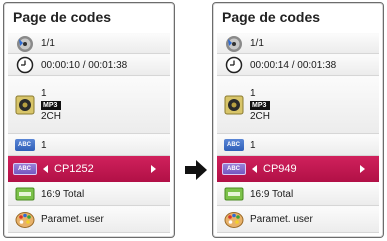 The width and height of the screenshot is (387, 241). What do you see at coordinates (280, 169) in the screenshot?
I see `code-page-value: CP949` at bounding box center [280, 169].